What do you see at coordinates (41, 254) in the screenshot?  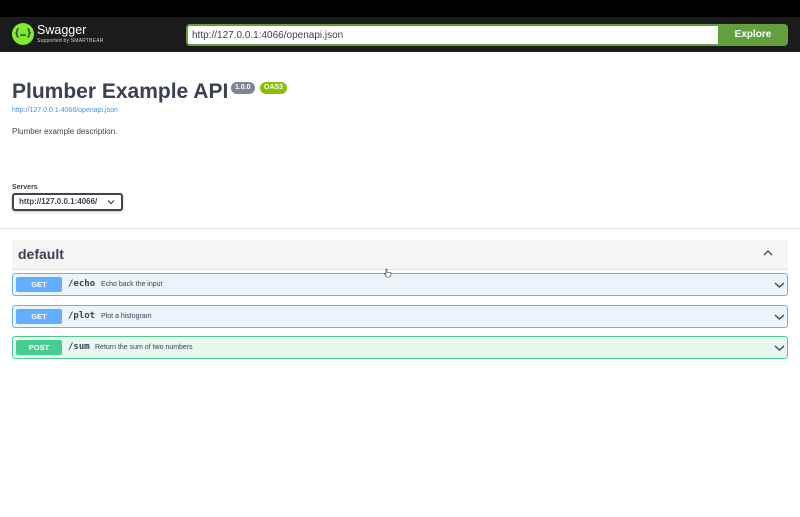 I see `tag-name: default` at bounding box center [41, 254].